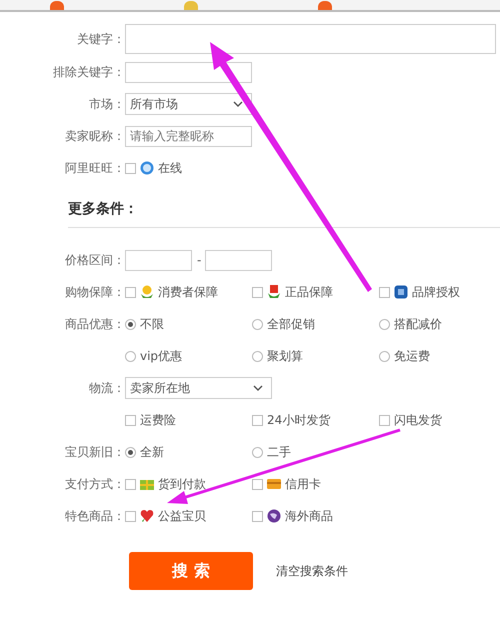 Image resolution: width=500 pixels, height=617 pixels. What do you see at coordinates (94, 452) in the screenshot?
I see `field-label: 宝贝新旧：` at bounding box center [94, 452].